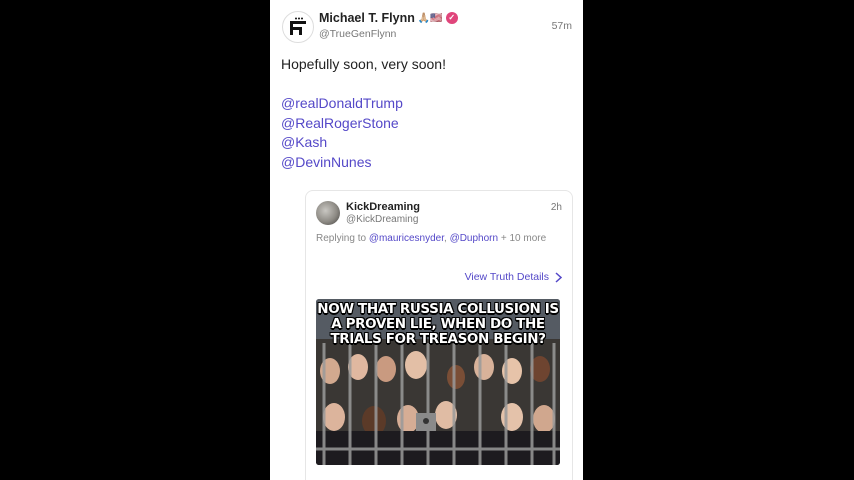 The height and width of the screenshot is (480, 854). I want to click on post-spacer, so click(363, 85).